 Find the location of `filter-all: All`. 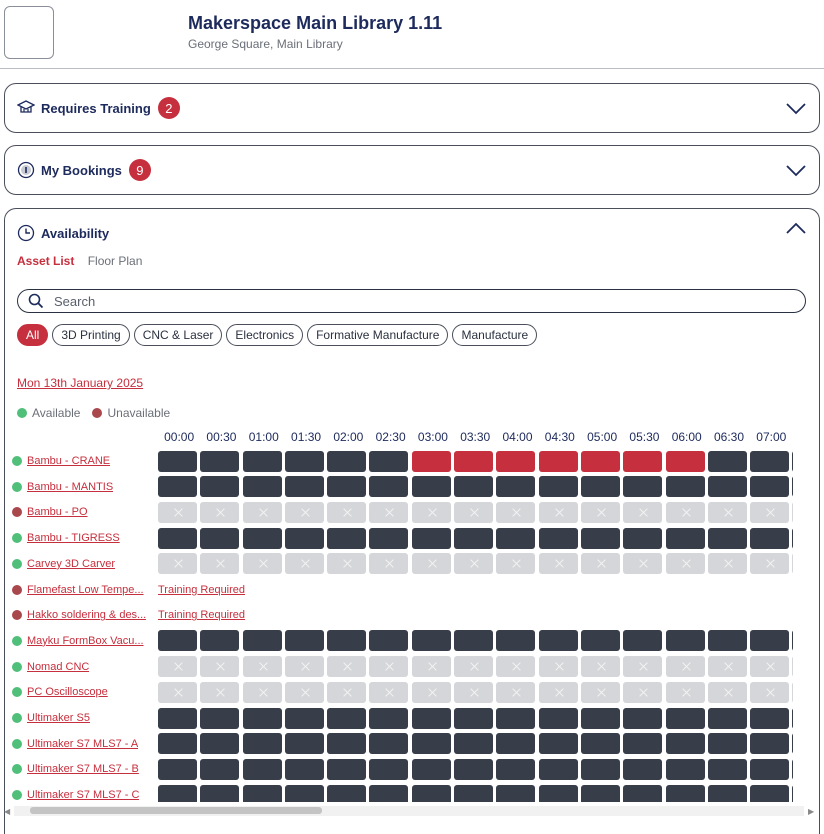

filter-all: All is located at coordinates (33, 335).